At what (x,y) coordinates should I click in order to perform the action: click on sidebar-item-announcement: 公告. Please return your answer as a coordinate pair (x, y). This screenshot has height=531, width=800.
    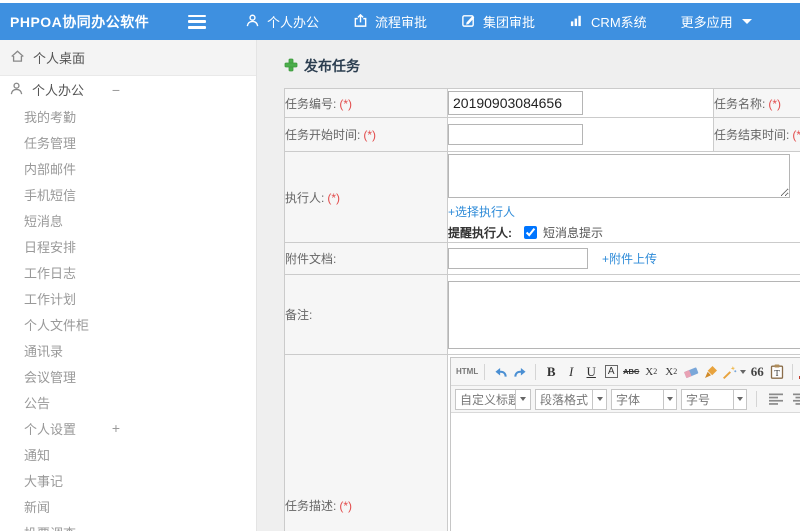
    Looking at the image, I should click on (128, 402).